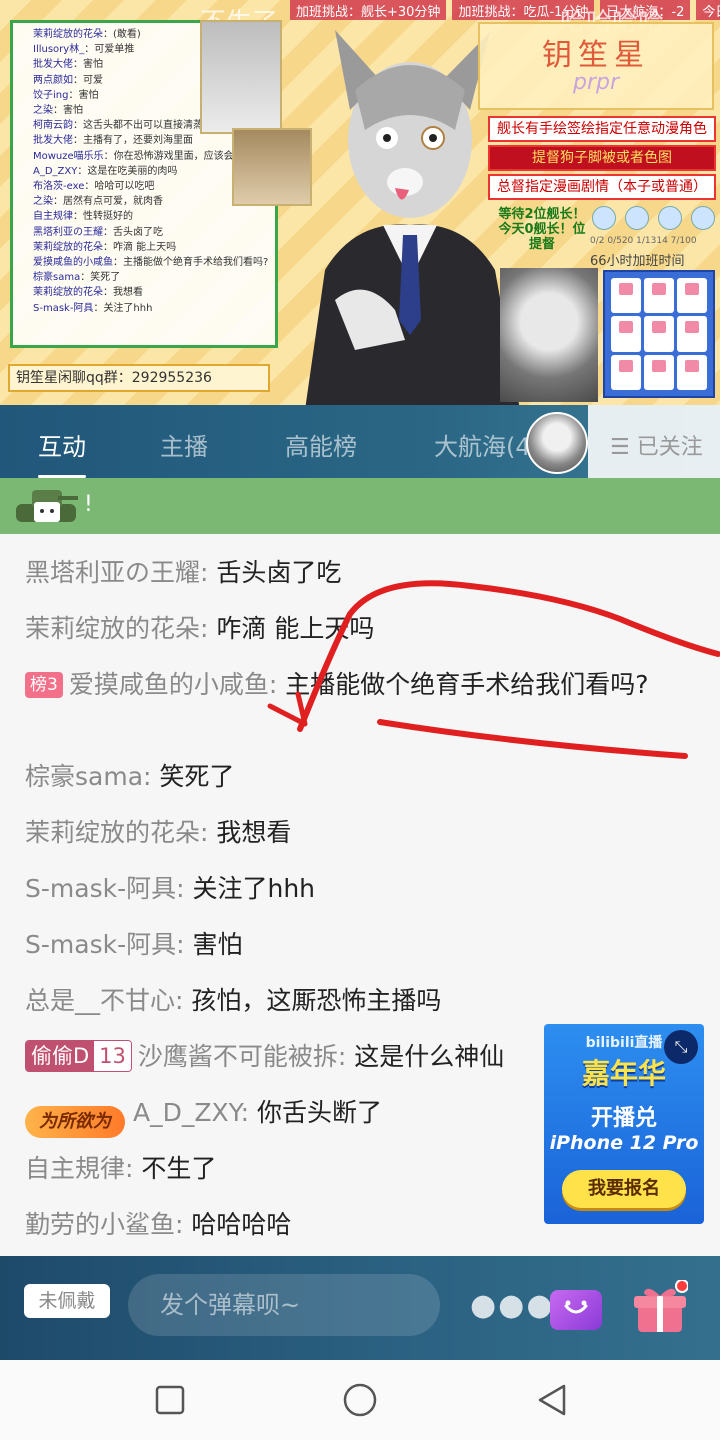 This screenshot has height=1440, width=720. I want to click on chat-username: 棕豪sama, so click(84, 776).